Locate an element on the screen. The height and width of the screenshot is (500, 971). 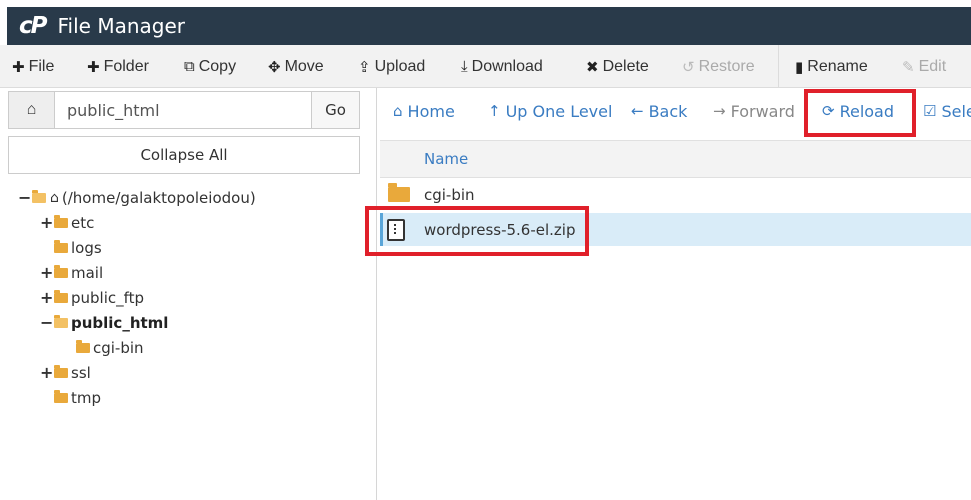
copy-icon: ⧉ is located at coordinates (189, 66).